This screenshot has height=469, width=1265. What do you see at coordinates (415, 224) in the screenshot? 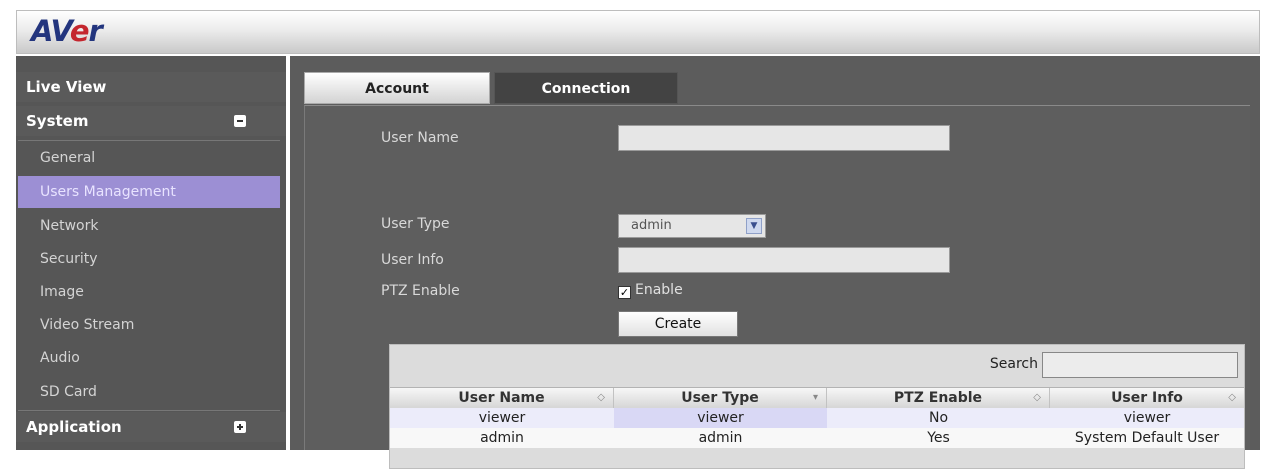
I see `user-type-label: User Type` at bounding box center [415, 224].